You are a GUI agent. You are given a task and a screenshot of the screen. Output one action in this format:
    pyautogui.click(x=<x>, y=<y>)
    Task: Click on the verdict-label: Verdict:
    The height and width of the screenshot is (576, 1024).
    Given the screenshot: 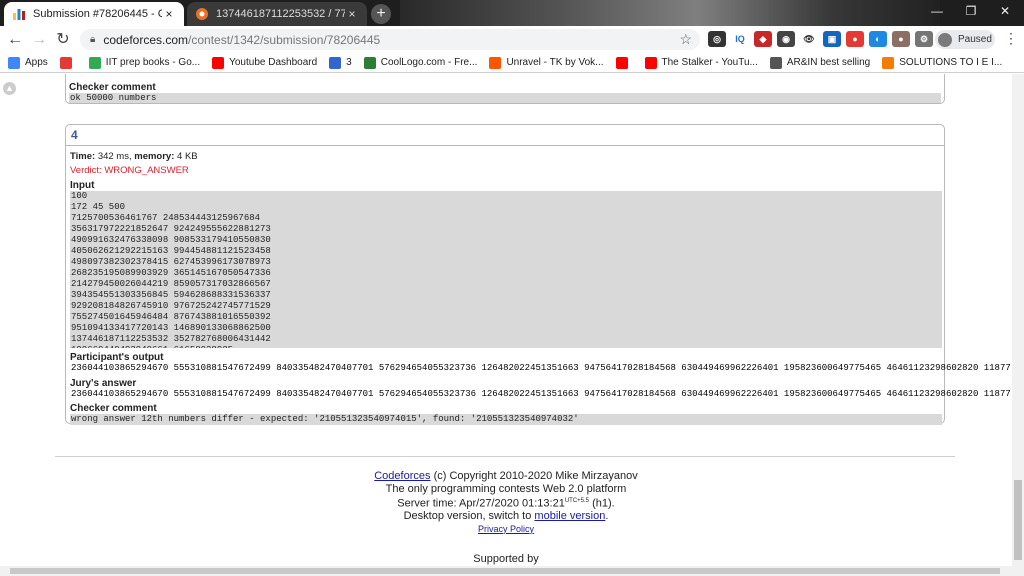 What is the action you would take?
    pyautogui.click(x=86, y=170)
    